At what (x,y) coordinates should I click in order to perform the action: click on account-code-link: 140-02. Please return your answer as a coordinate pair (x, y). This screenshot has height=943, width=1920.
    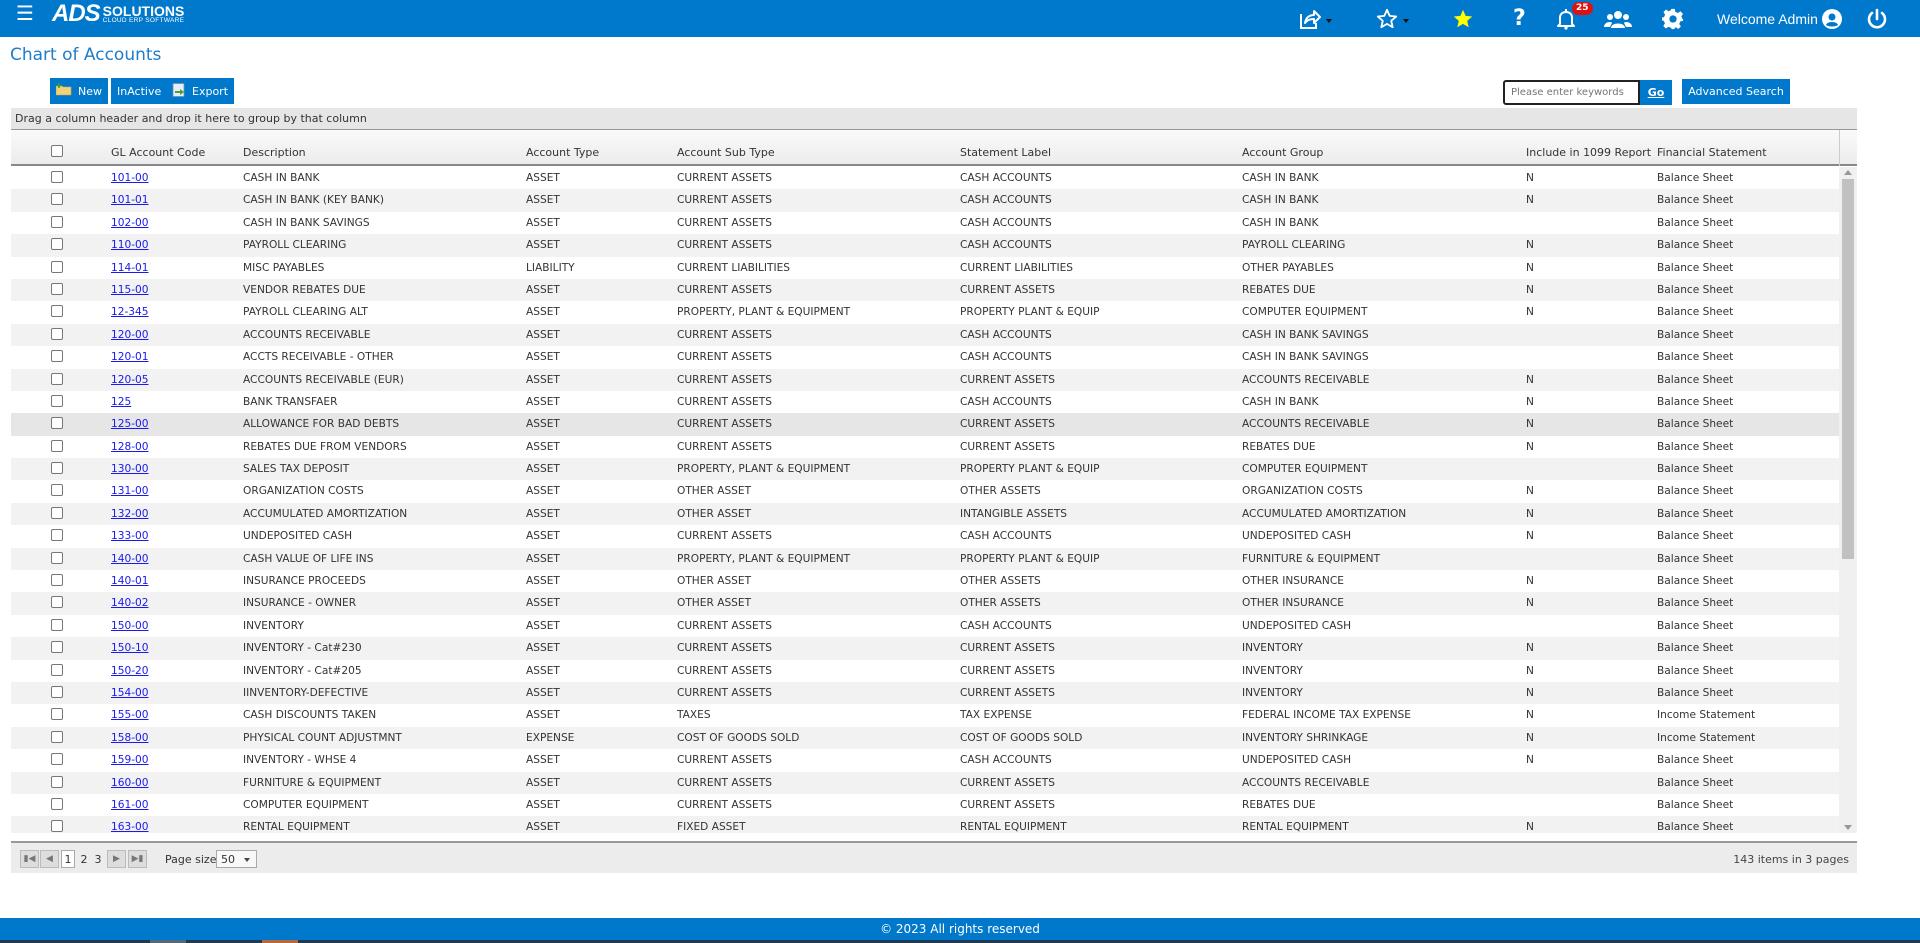
    Looking at the image, I should click on (130, 603).